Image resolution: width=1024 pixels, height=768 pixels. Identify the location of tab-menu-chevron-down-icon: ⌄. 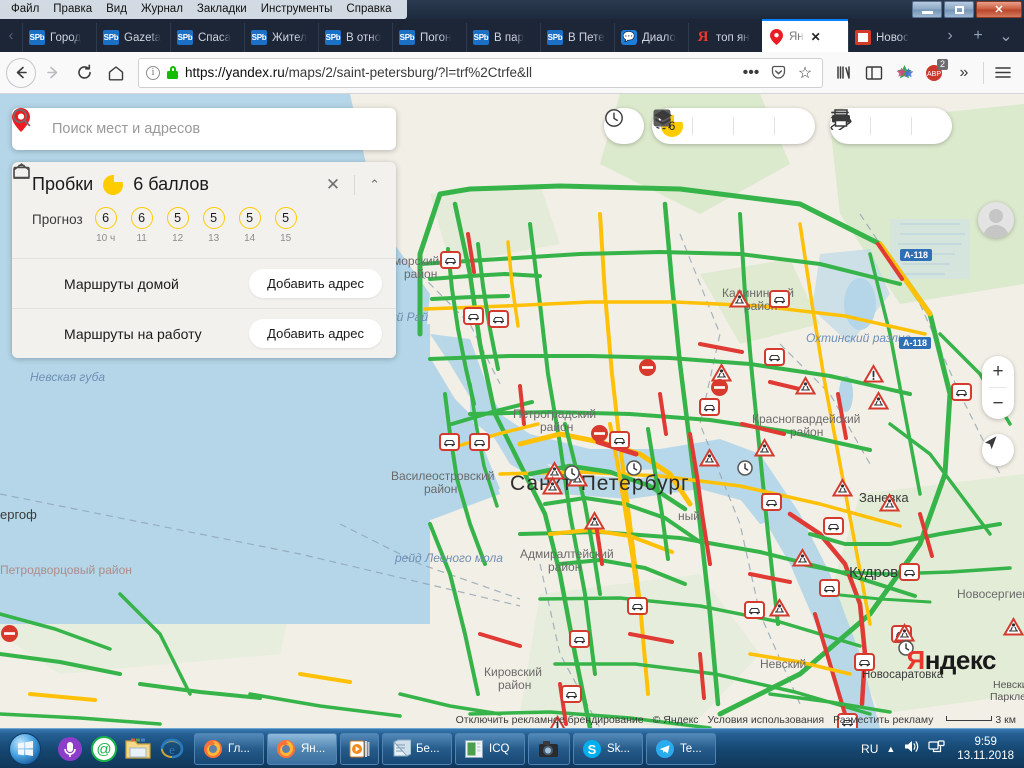
(1006, 35).